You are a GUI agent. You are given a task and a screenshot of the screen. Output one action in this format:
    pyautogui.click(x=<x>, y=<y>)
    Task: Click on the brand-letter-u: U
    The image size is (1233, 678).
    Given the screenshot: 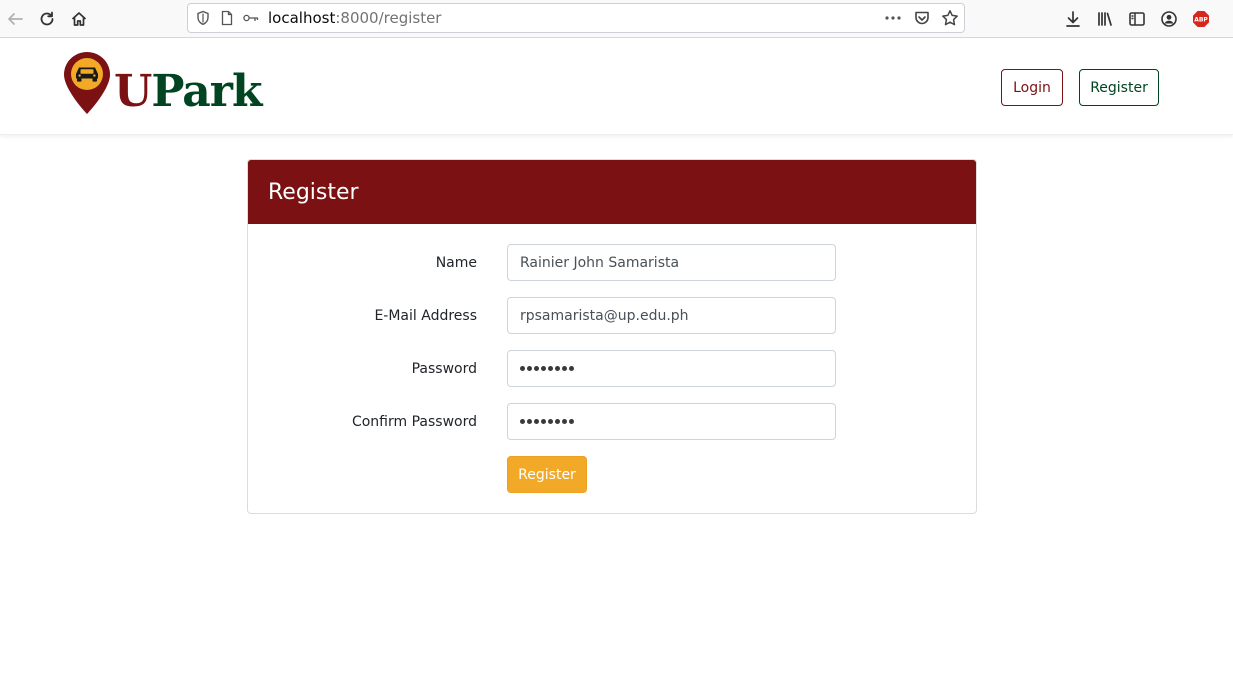 What is the action you would take?
    pyautogui.click(x=133, y=91)
    